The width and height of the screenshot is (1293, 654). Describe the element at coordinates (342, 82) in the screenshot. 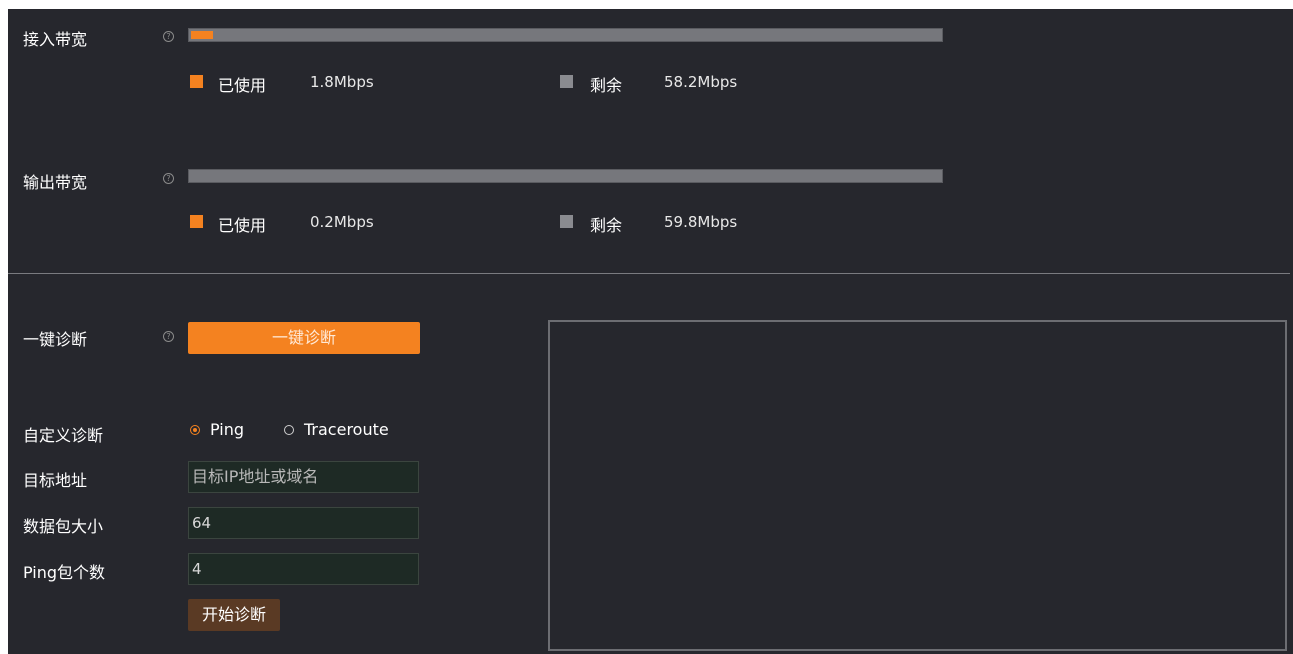

I see `bandwidth-in-used-value: 1.8Mbps` at that location.